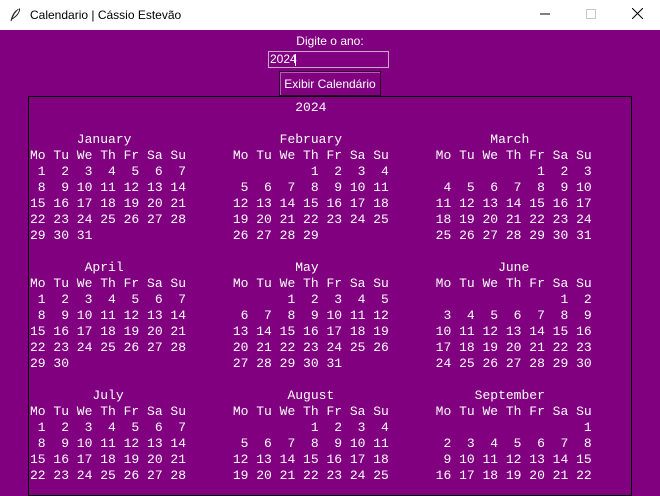 This screenshot has height=496, width=660. I want to click on window-title: Calendario | Cássio Estevão, so click(106, 15).